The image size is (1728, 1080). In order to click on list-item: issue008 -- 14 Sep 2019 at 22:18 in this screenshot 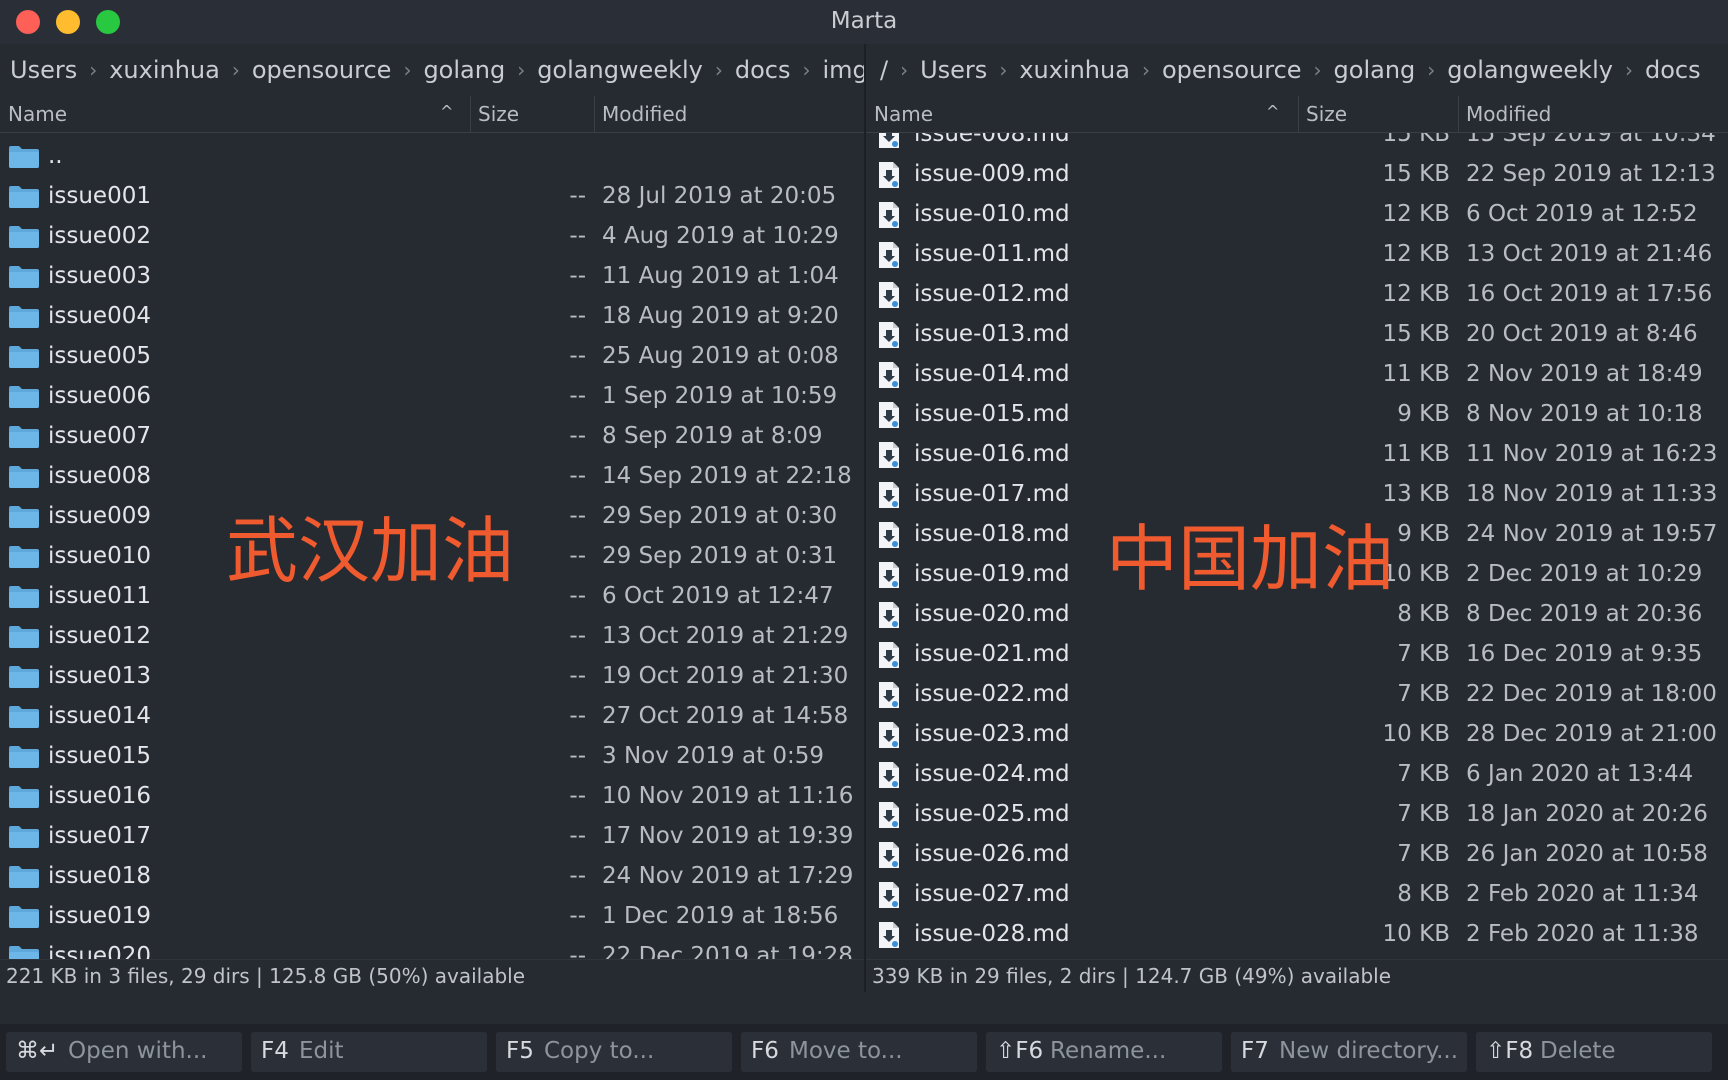, I will do `click(432, 477)`.